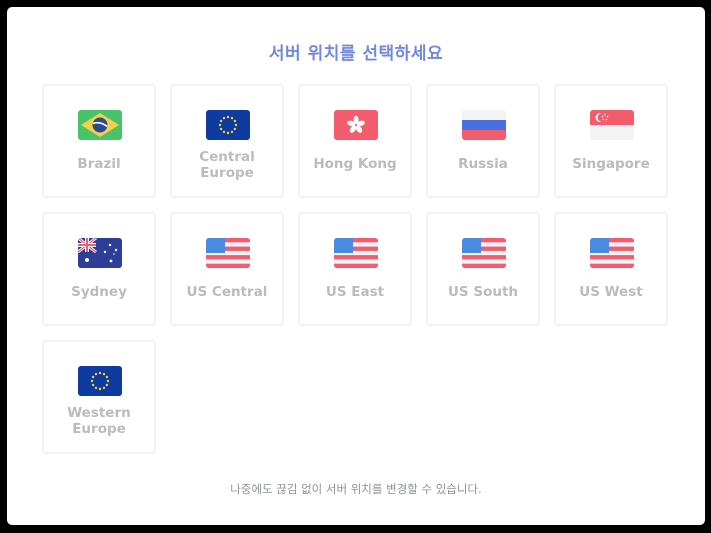 This screenshot has width=711, height=533. What do you see at coordinates (356, 489) in the screenshot?
I see `modal-footer-hint: 나중에도 끊김 없이 서버 위치를 변경할 수 있습니다.` at bounding box center [356, 489].